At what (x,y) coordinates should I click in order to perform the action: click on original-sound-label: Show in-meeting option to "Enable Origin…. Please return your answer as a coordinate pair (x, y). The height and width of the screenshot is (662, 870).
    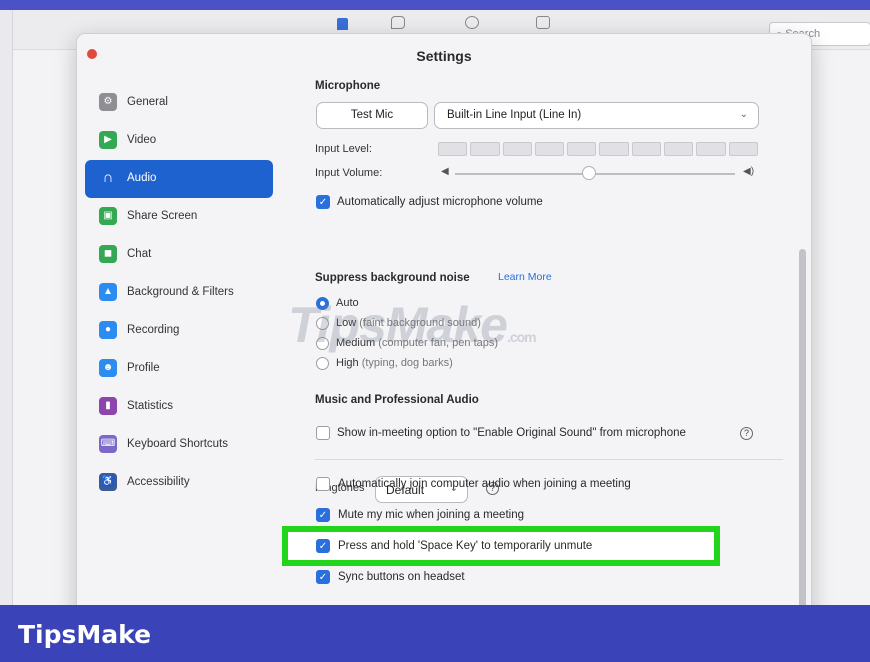
    Looking at the image, I should click on (511, 433).